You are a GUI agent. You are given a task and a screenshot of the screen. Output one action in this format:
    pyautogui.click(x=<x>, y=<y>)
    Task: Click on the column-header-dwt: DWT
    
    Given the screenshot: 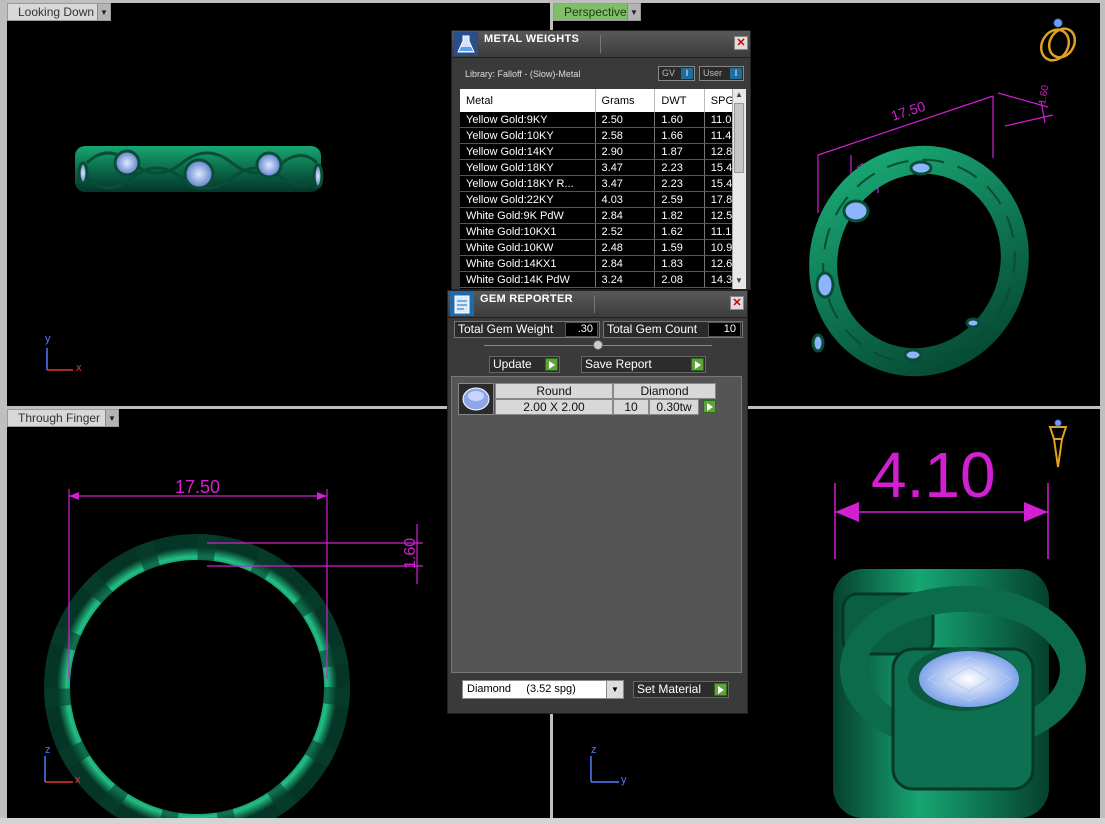 What is the action you would take?
    pyautogui.click(x=679, y=100)
    